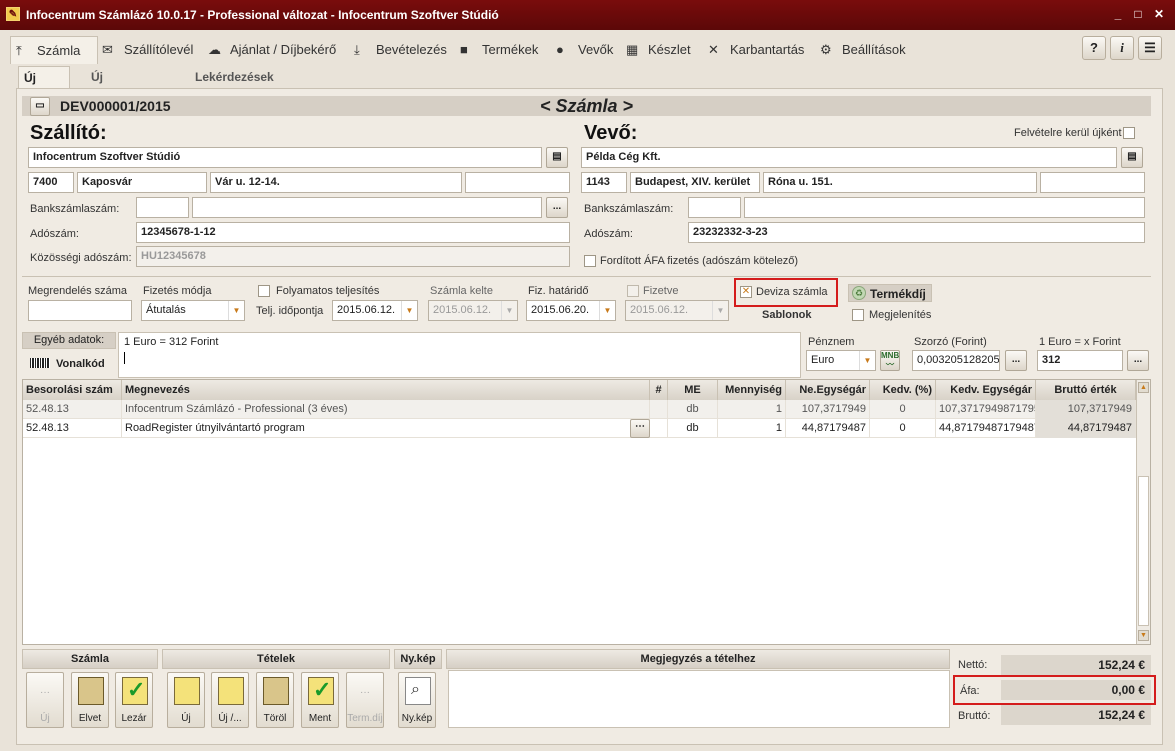  What do you see at coordinates (1086, 409) in the screenshot?
I see `table-cell: 107,3717949` at bounding box center [1086, 409].